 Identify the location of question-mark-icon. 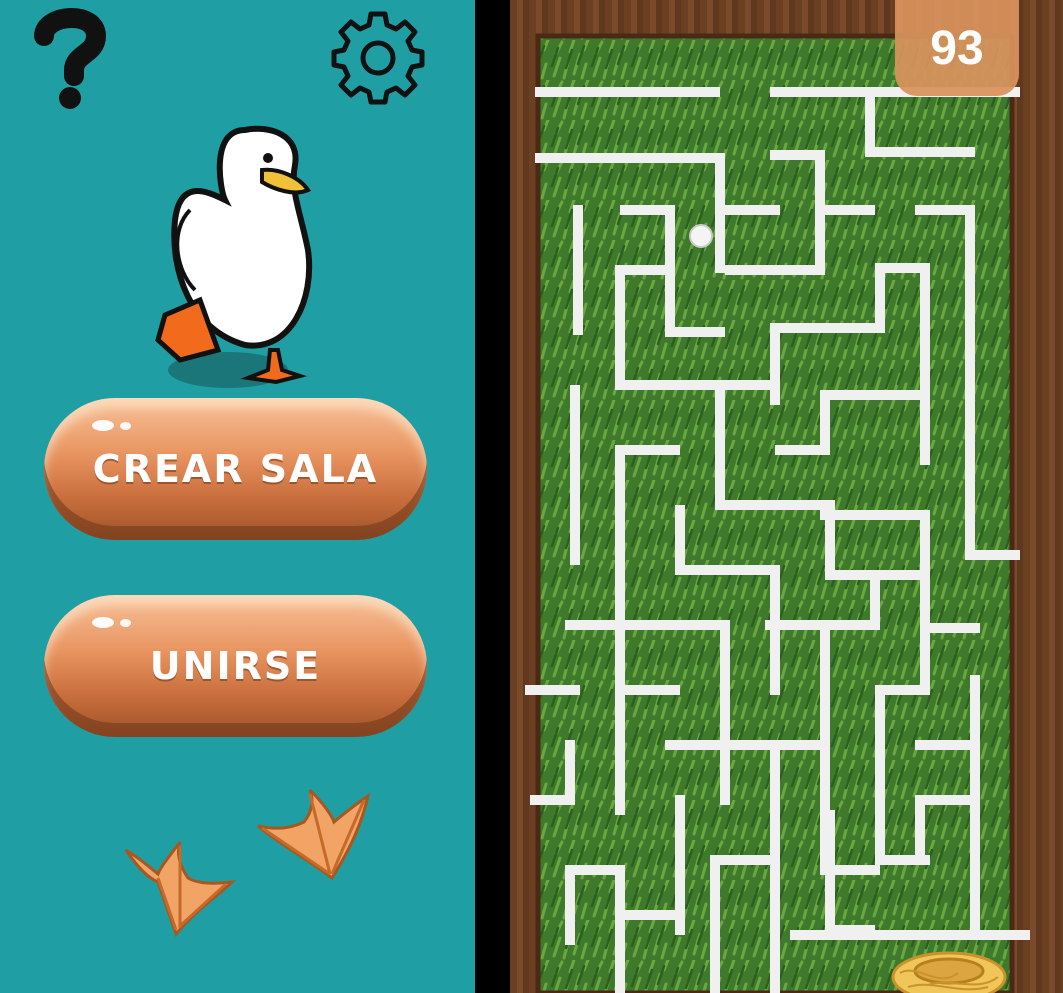
(70, 58).